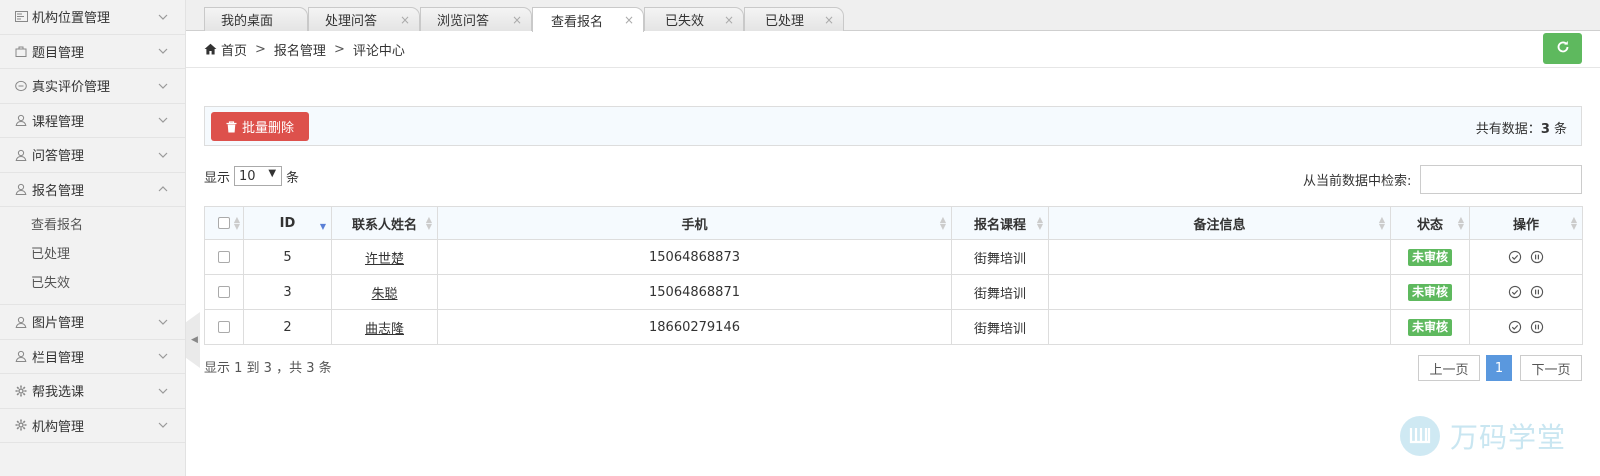 The height and width of the screenshot is (476, 1600). I want to click on submenu-item-processed: 已处理, so click(92, 254).